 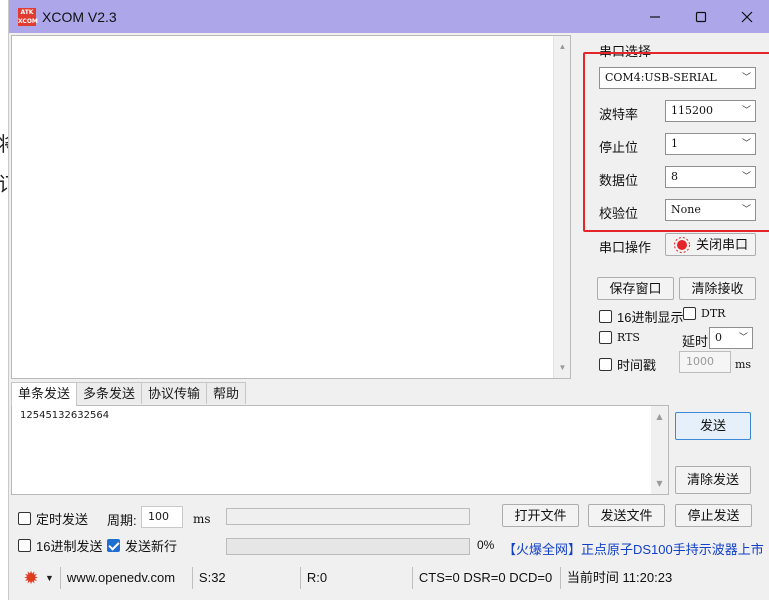 What do you see at coordinates (619, 114) in the screenshot?
I see `baud-label: 波特率` at bounding box center [619, 114].